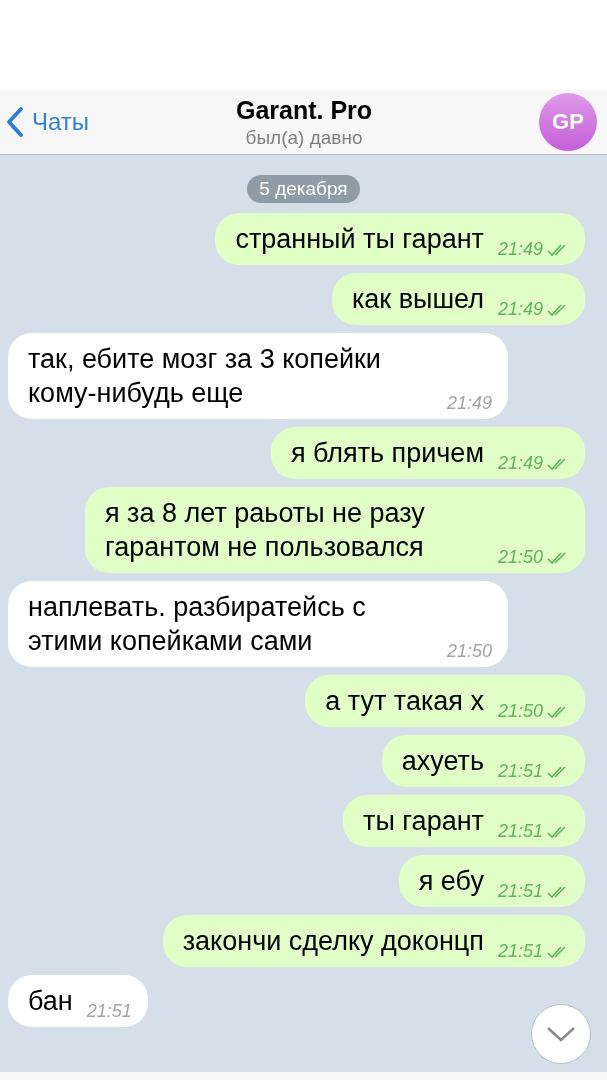 Image resolution: width=607 pixels, height=1080 pixels. Describe the element at coordinates (50, 1001) in the screenshot. I see `message-text: бан` at that location.